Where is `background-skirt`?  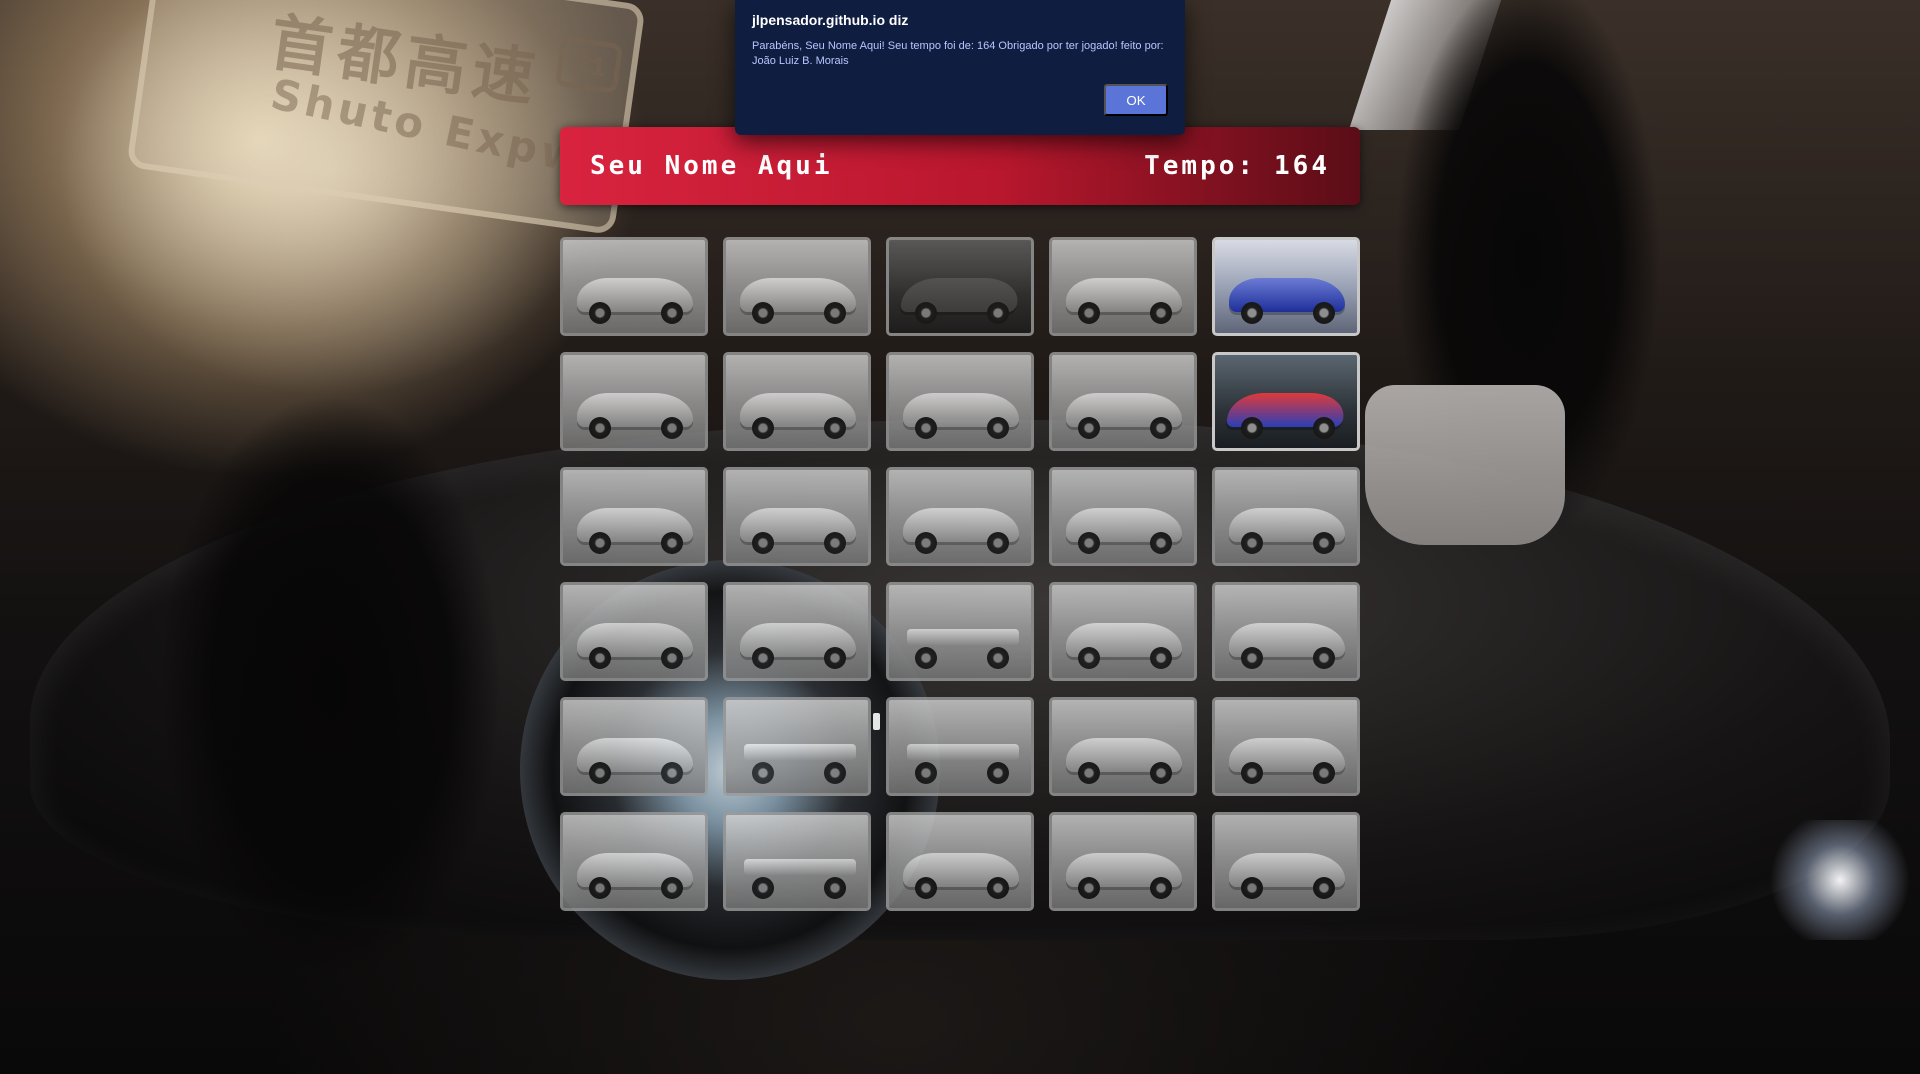 background-skirt is located at coordinates (1465, 465).